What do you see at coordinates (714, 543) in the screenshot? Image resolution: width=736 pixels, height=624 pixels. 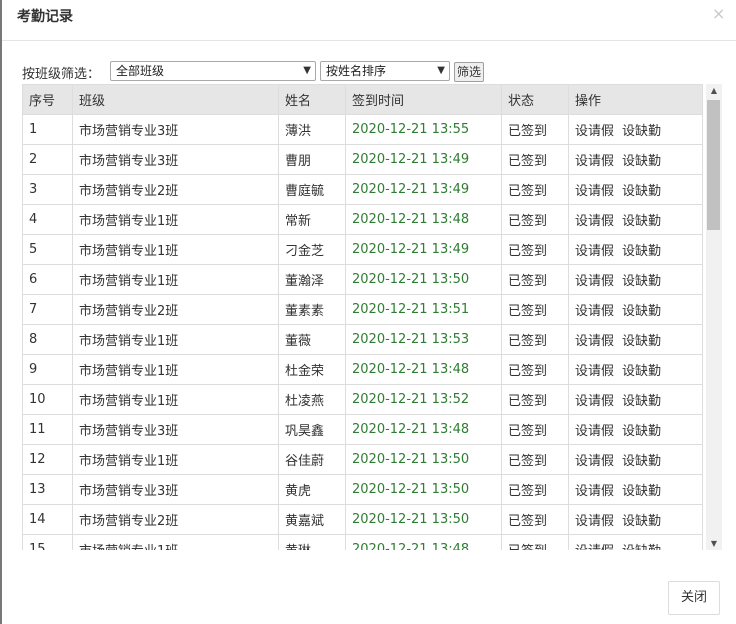 I see `scroll-down-icon: ▼` at bounding box center [714, 543].